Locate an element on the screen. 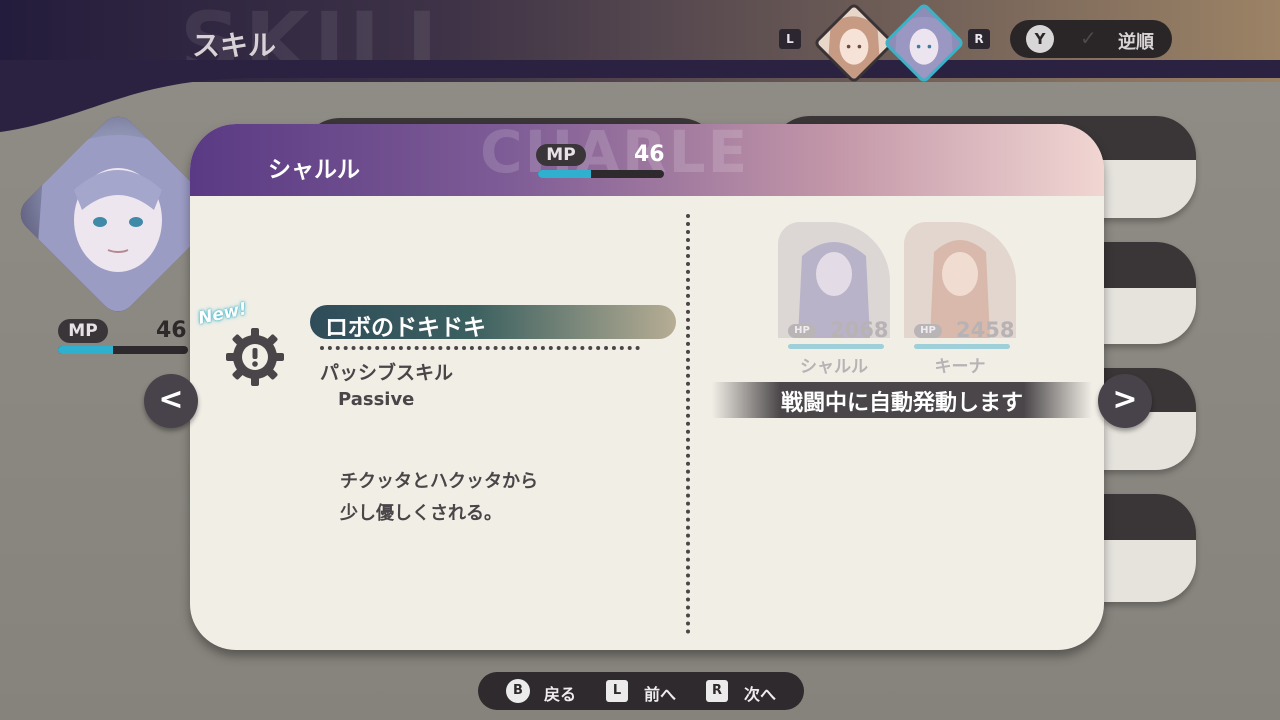  b-button-icon: B is located at coordinates (518, 691).